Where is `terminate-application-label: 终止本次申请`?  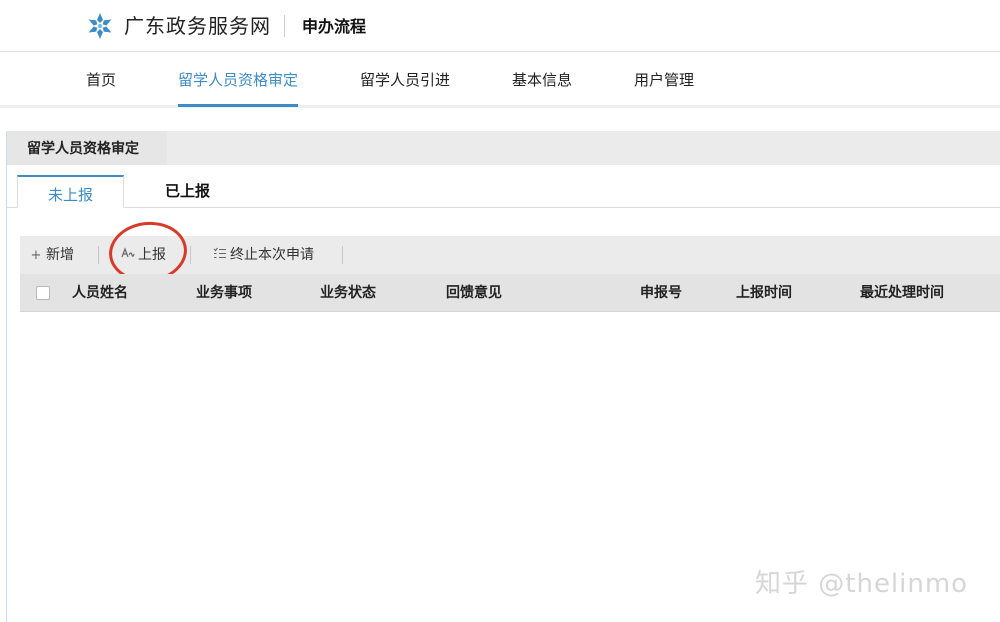 terminate-application-label: 终止本次申请 is located at coordinates (272, 255).